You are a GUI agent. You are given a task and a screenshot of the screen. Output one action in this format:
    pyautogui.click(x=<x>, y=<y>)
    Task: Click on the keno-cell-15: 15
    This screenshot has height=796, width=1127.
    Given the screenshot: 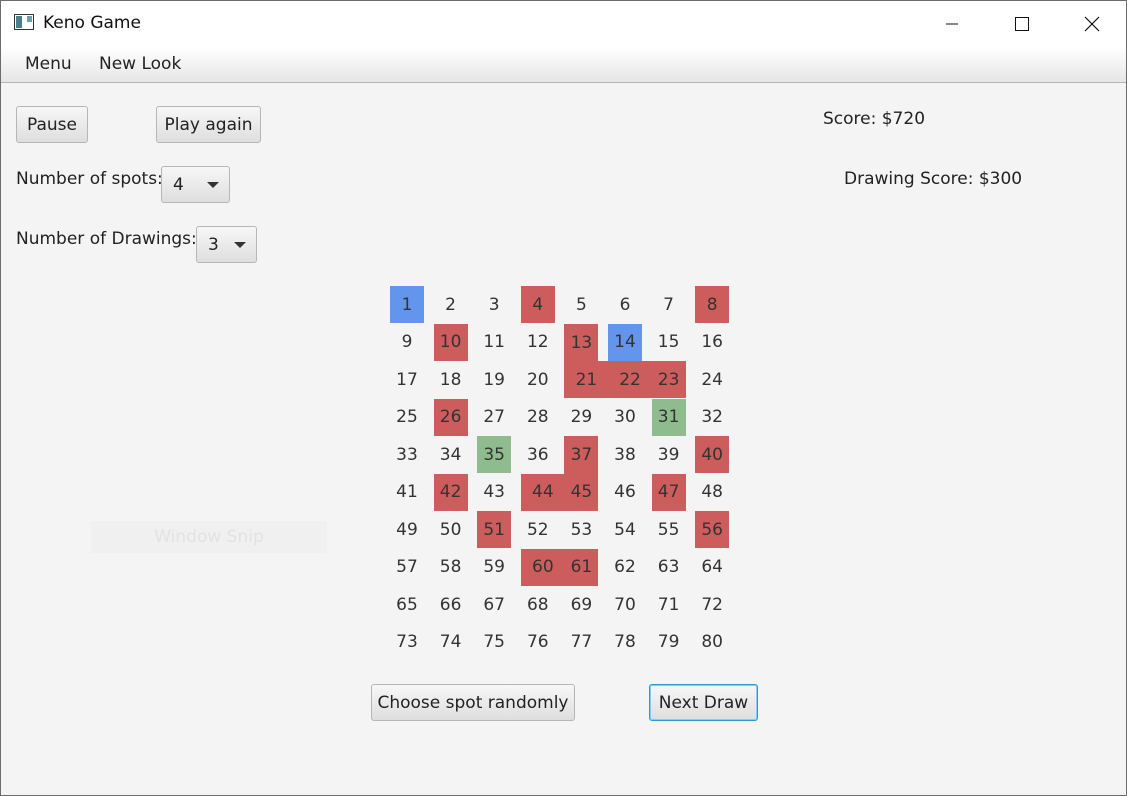 What is the action you would take?
    pyautogui.click(x=669, y=342)
    